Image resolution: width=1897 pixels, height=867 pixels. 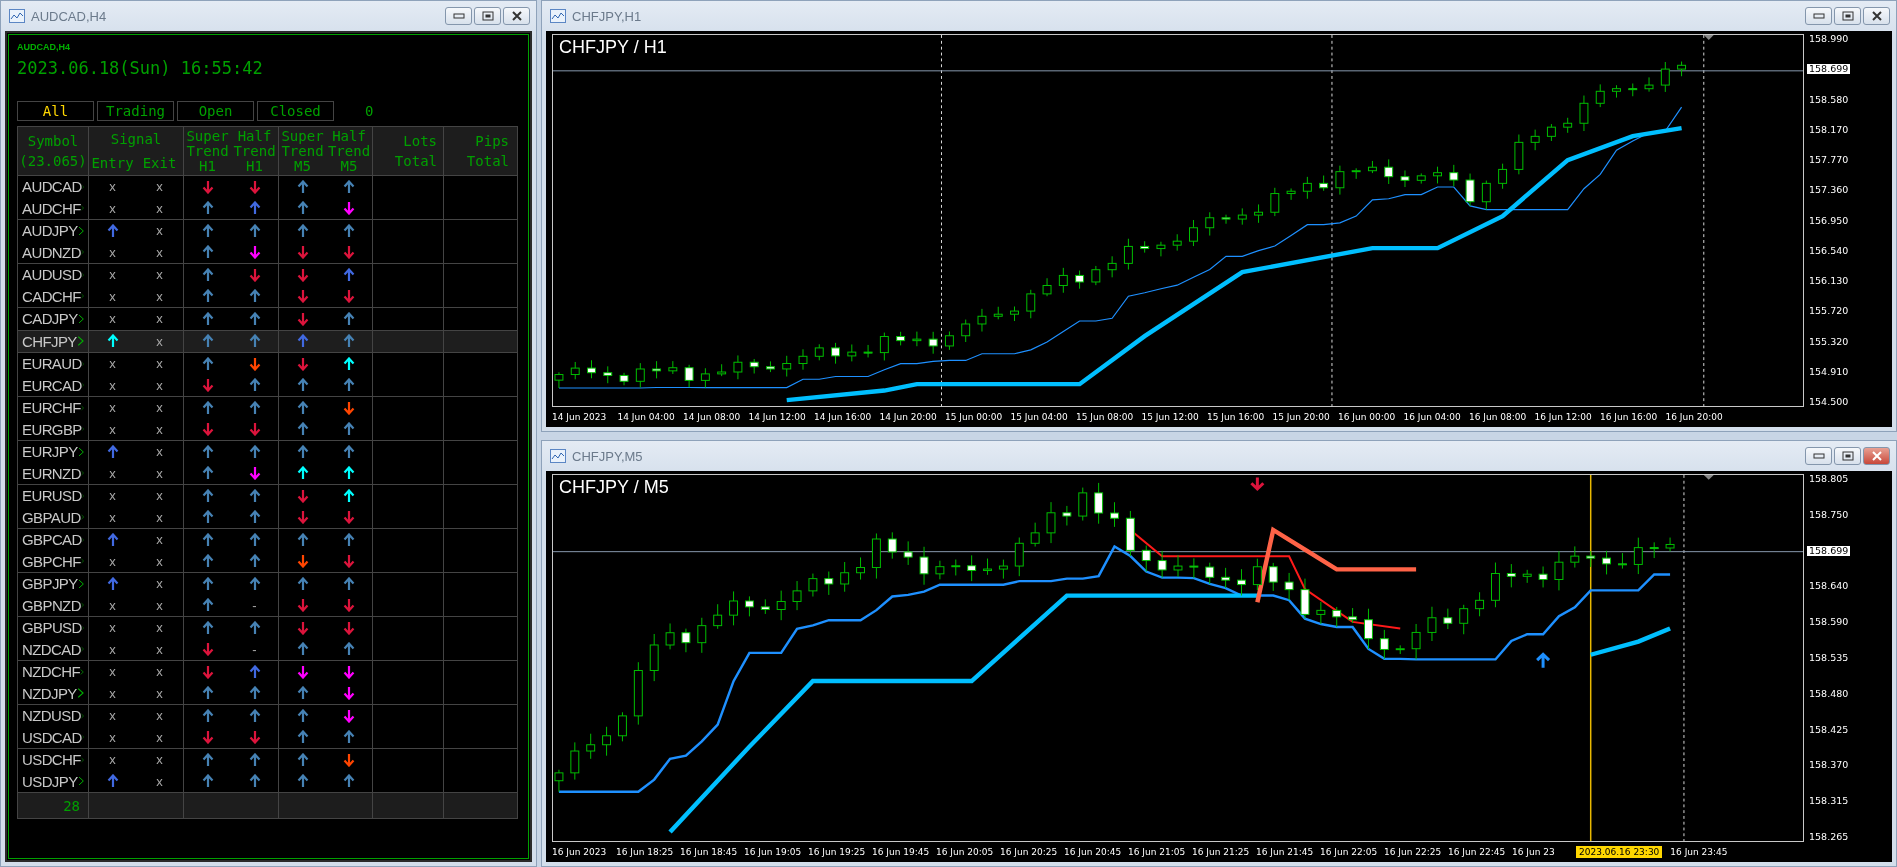 What do you see at coordinates (1829, 514) in the screenshot?
I see `price-label: 158.750` at bounding box center [1829, 514].